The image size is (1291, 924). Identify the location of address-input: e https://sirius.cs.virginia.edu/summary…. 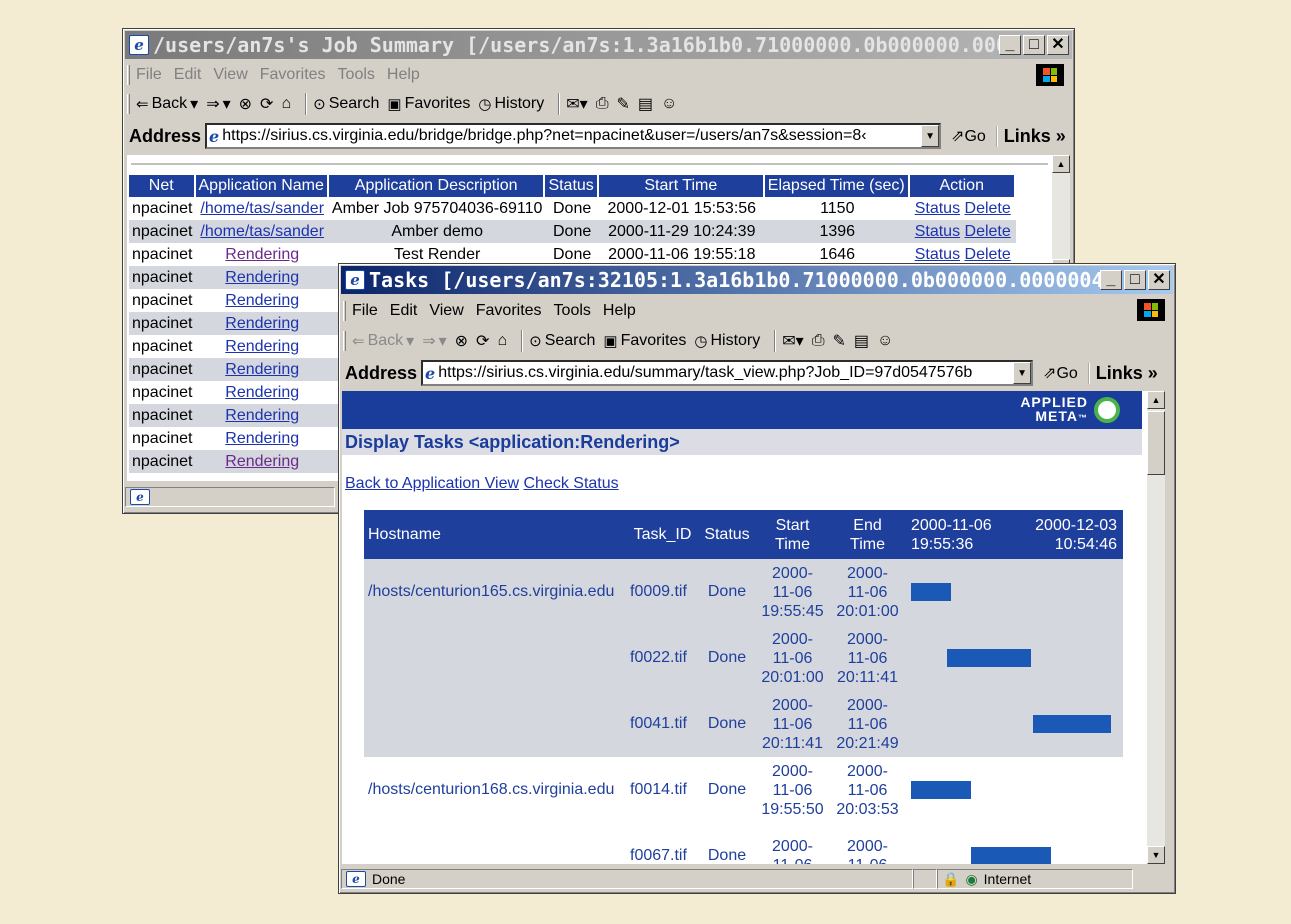
(727, 373).